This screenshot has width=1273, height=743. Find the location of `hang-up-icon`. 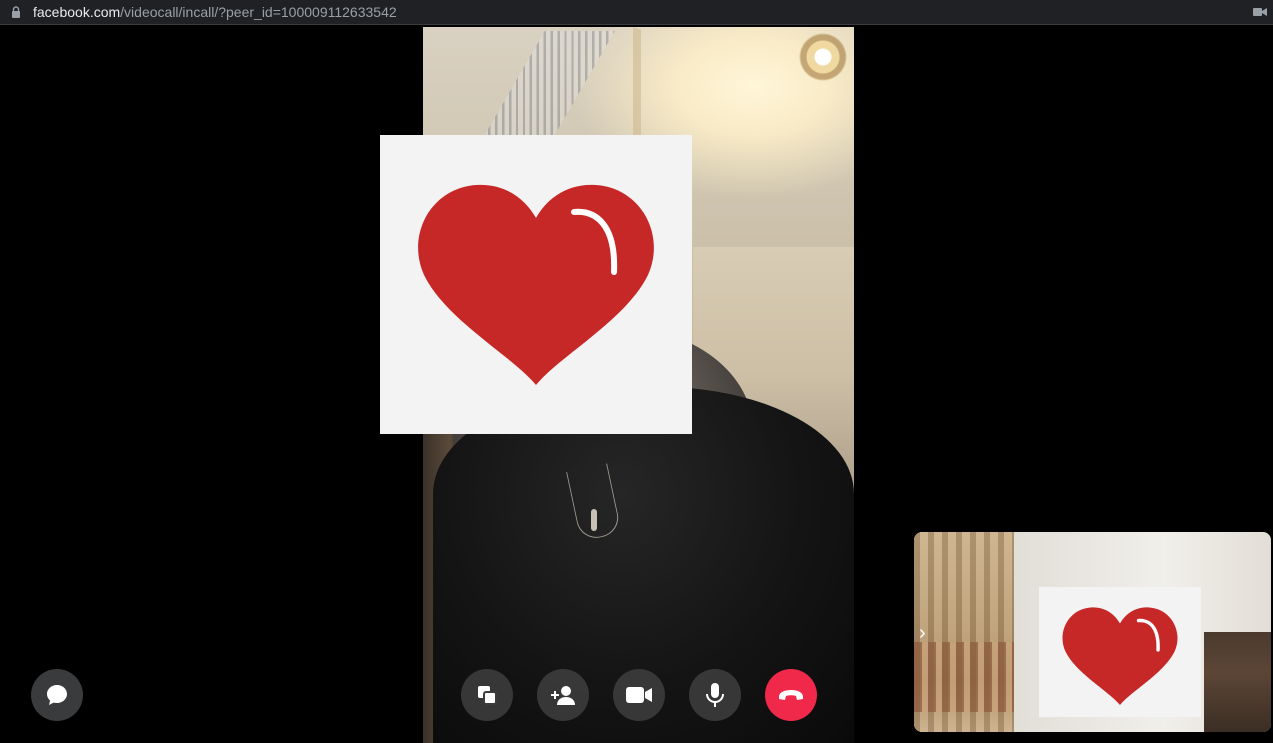

hang-up-icon is located at coordinates (791, 695).